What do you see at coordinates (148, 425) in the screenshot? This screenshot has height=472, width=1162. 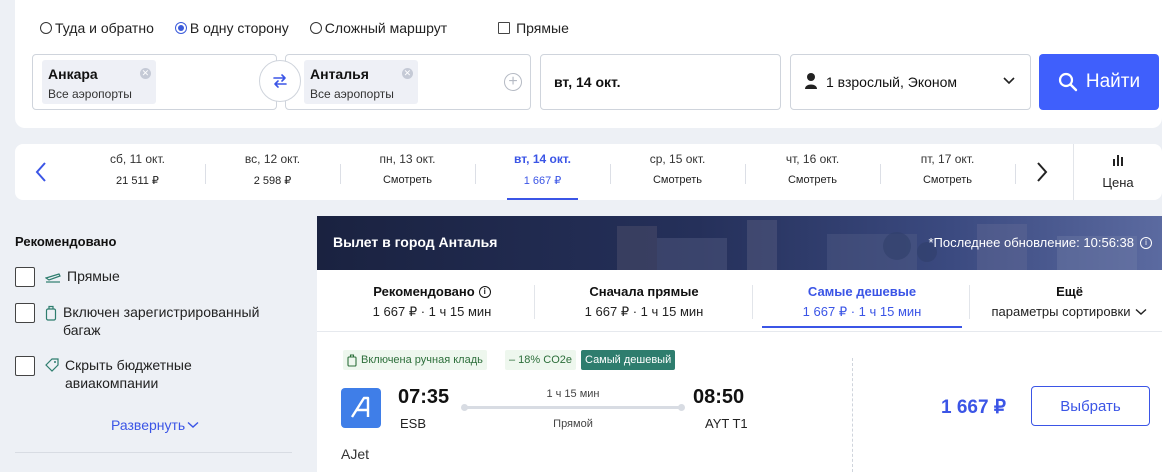 I see `expand-label: Развернуть` at bounding box center [148, 425].